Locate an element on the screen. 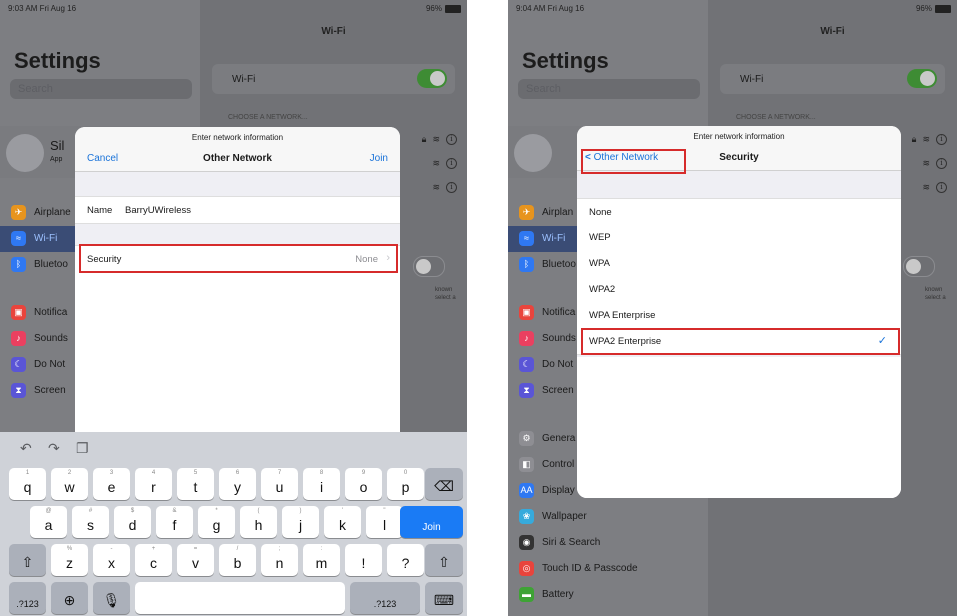 Image resolution: width=957 pixels, height=616 pixels. settings-title: Settings is located at coordinates (565, 60).